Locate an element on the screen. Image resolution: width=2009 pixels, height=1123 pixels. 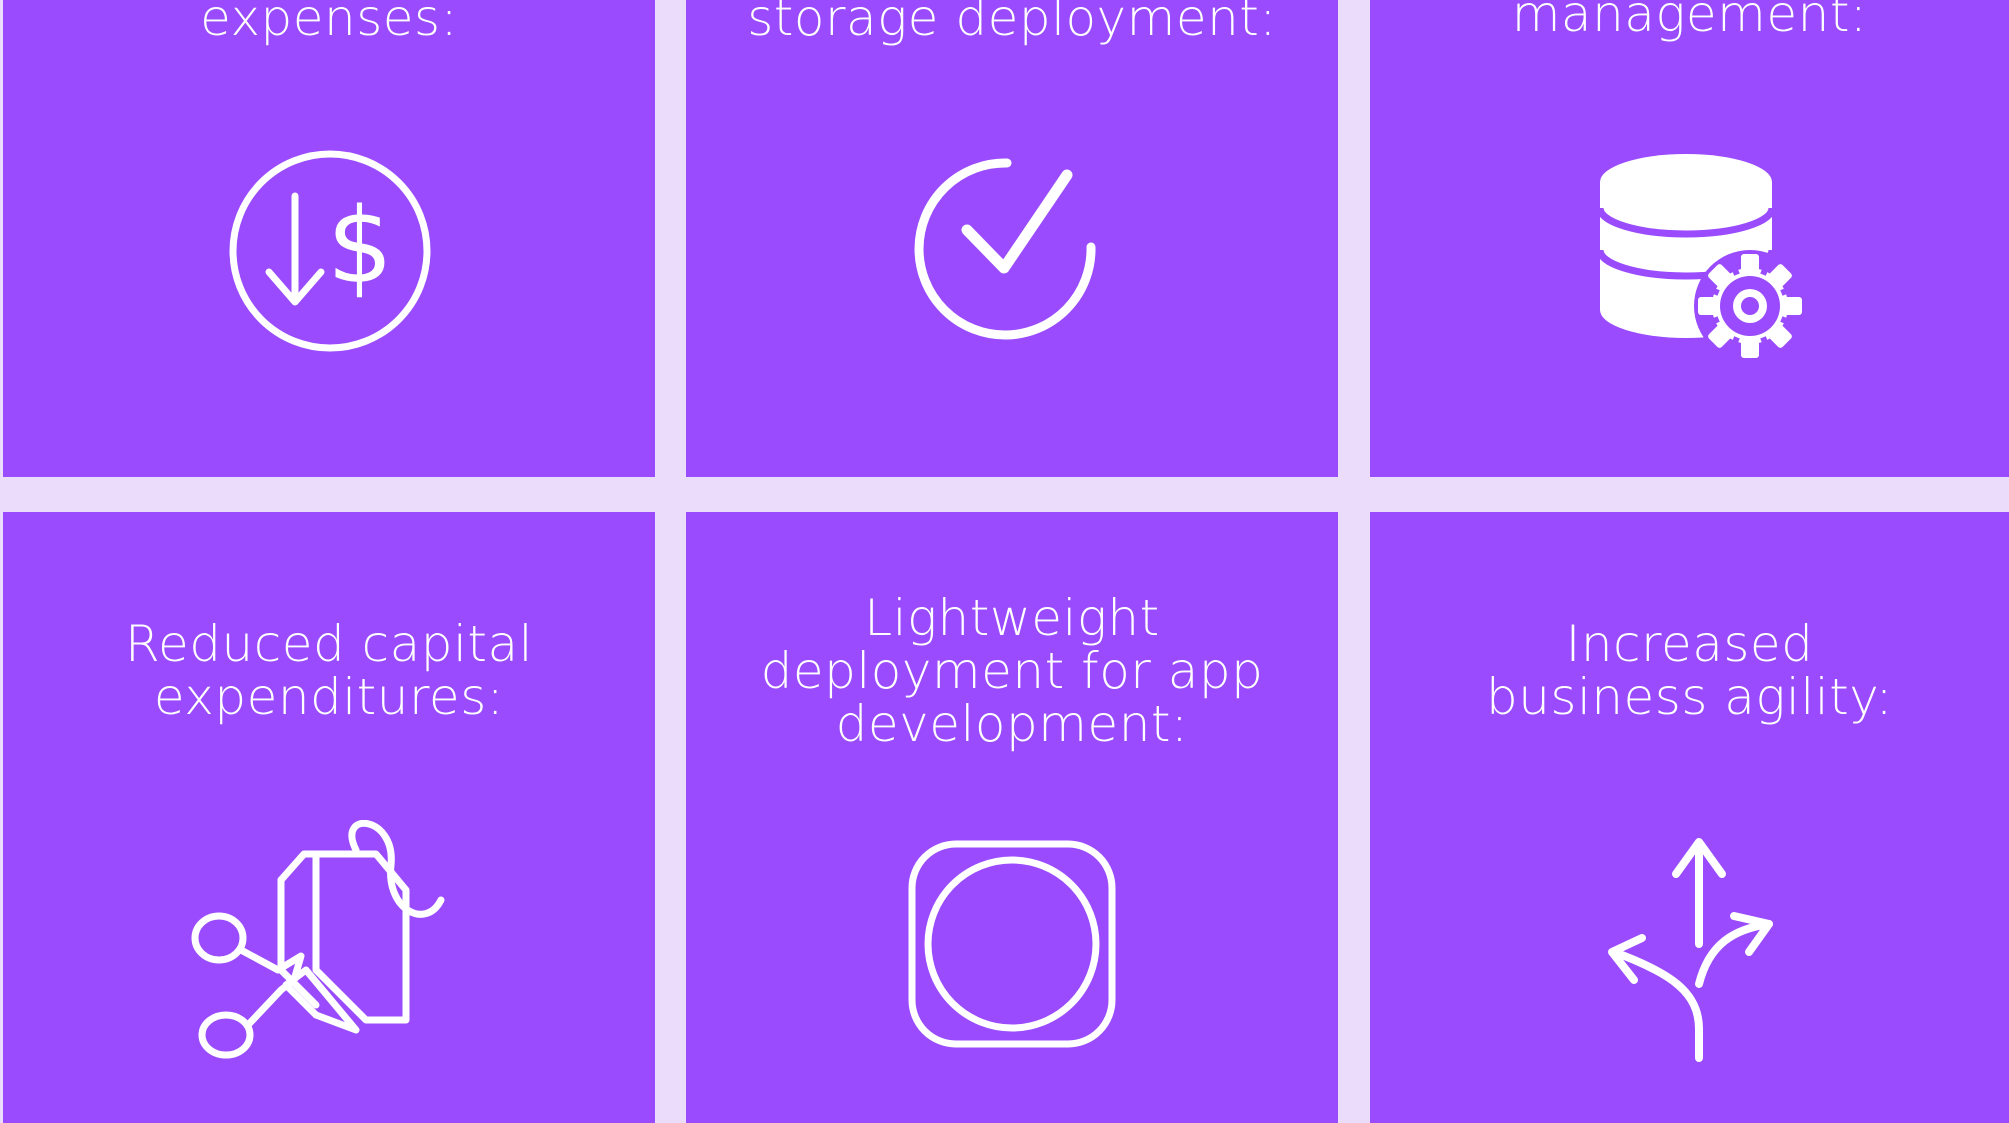
tile-title: Increased business agility: is located at coordinates (1689, 671).